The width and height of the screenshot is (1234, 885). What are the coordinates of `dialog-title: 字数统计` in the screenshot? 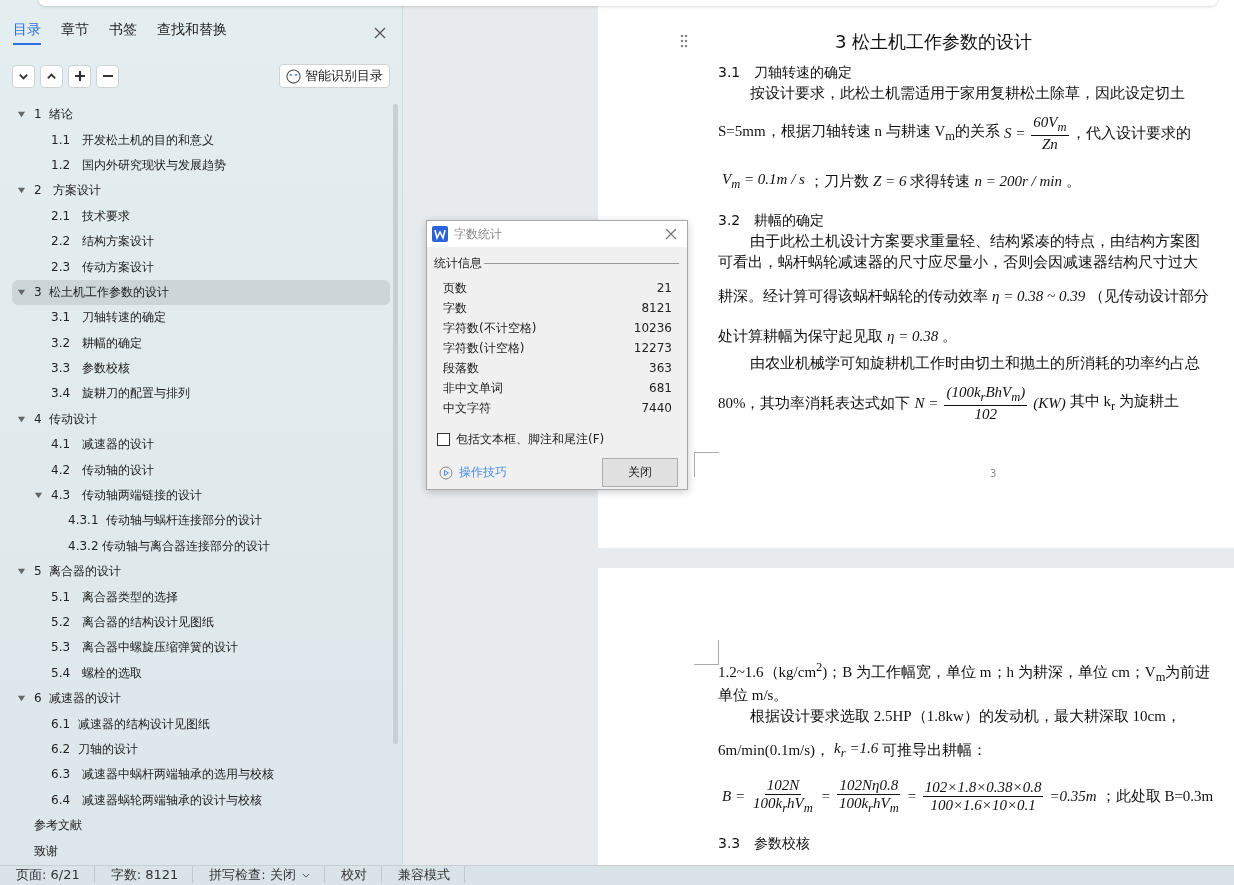 It's located at (478, 234).